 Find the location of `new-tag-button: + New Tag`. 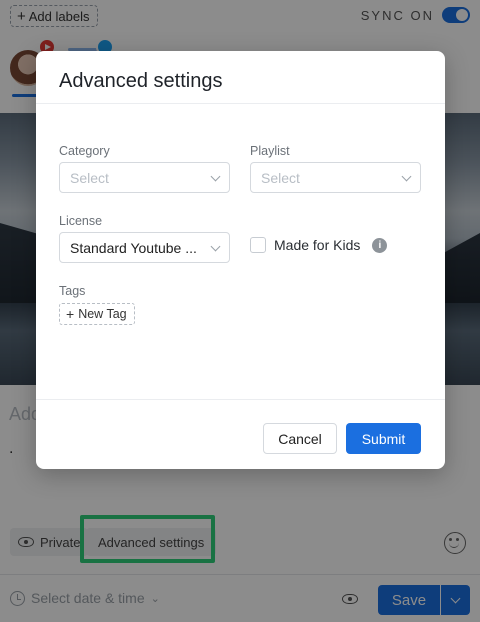

new-tag-button: + New Tag is located at coordinates (97, 314).